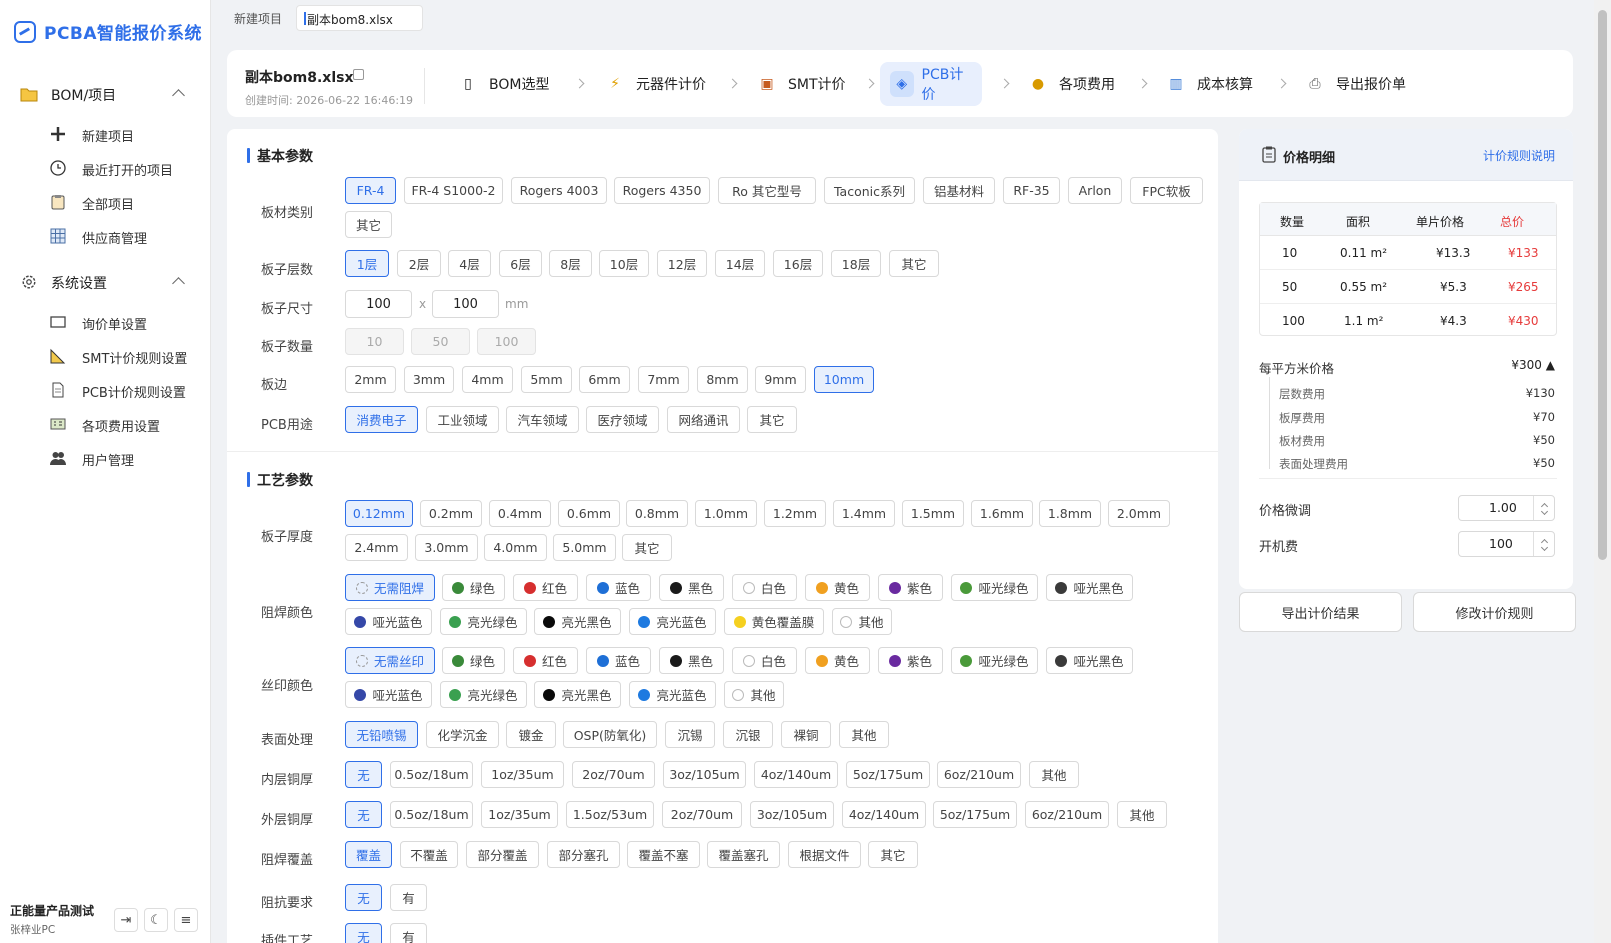  What do you see at coordinates (105, 424) in the screenshot?
I see `sidebar-item-fee-settings: 各项费用设置` at bounding box center [105, 424].